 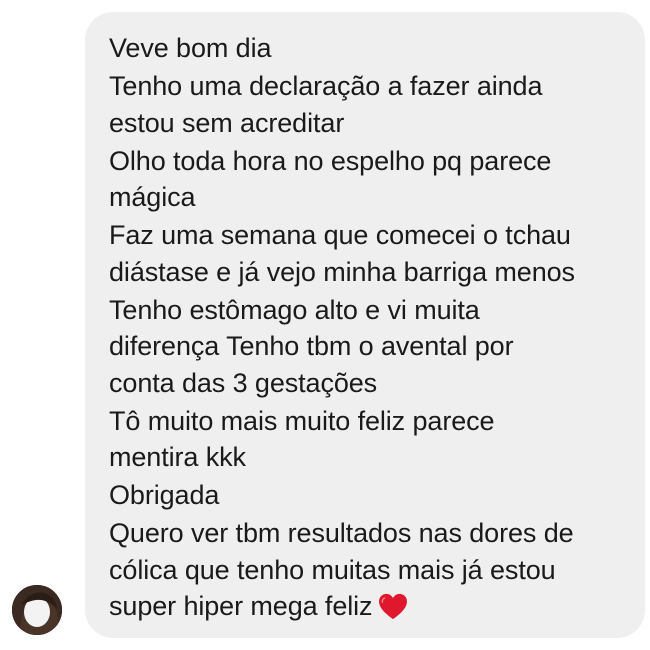 What do you see at coordinates (341, 533) in the screenshot?
I see `message-line: Quero ver tbm resultados nas dores de` at bounding box center [341, 533].